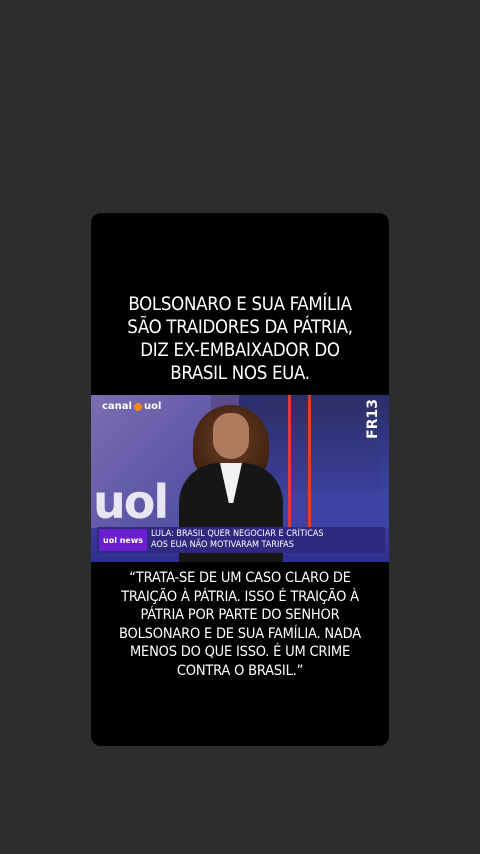 The width and height of the screenshot is (480, 854). I want to click on presenter-face, so click(231, 436).